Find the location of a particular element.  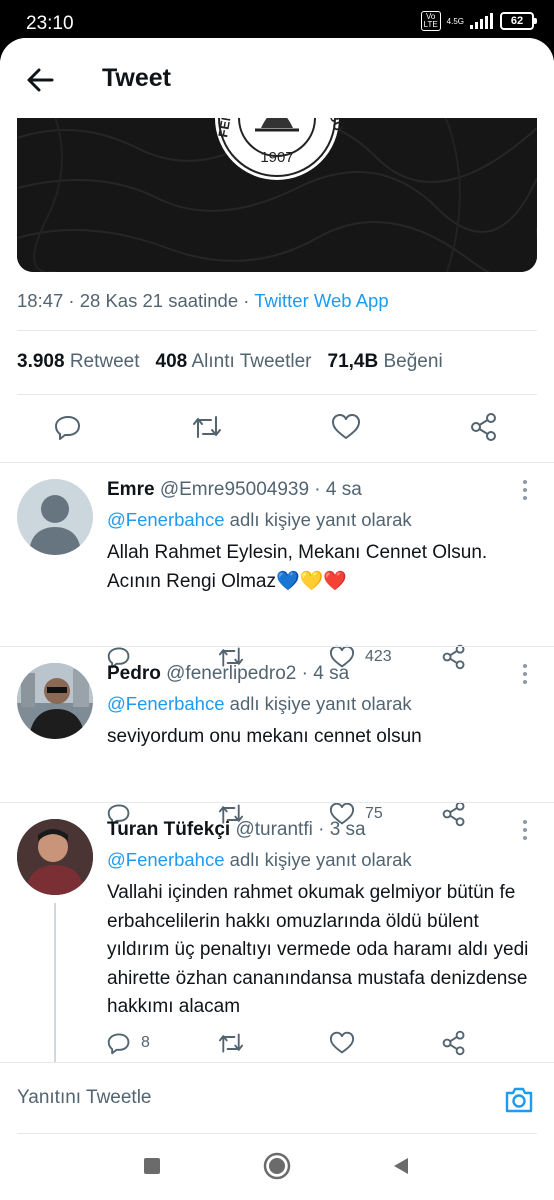

author-name: Emre is located at coordinates (131, 489).